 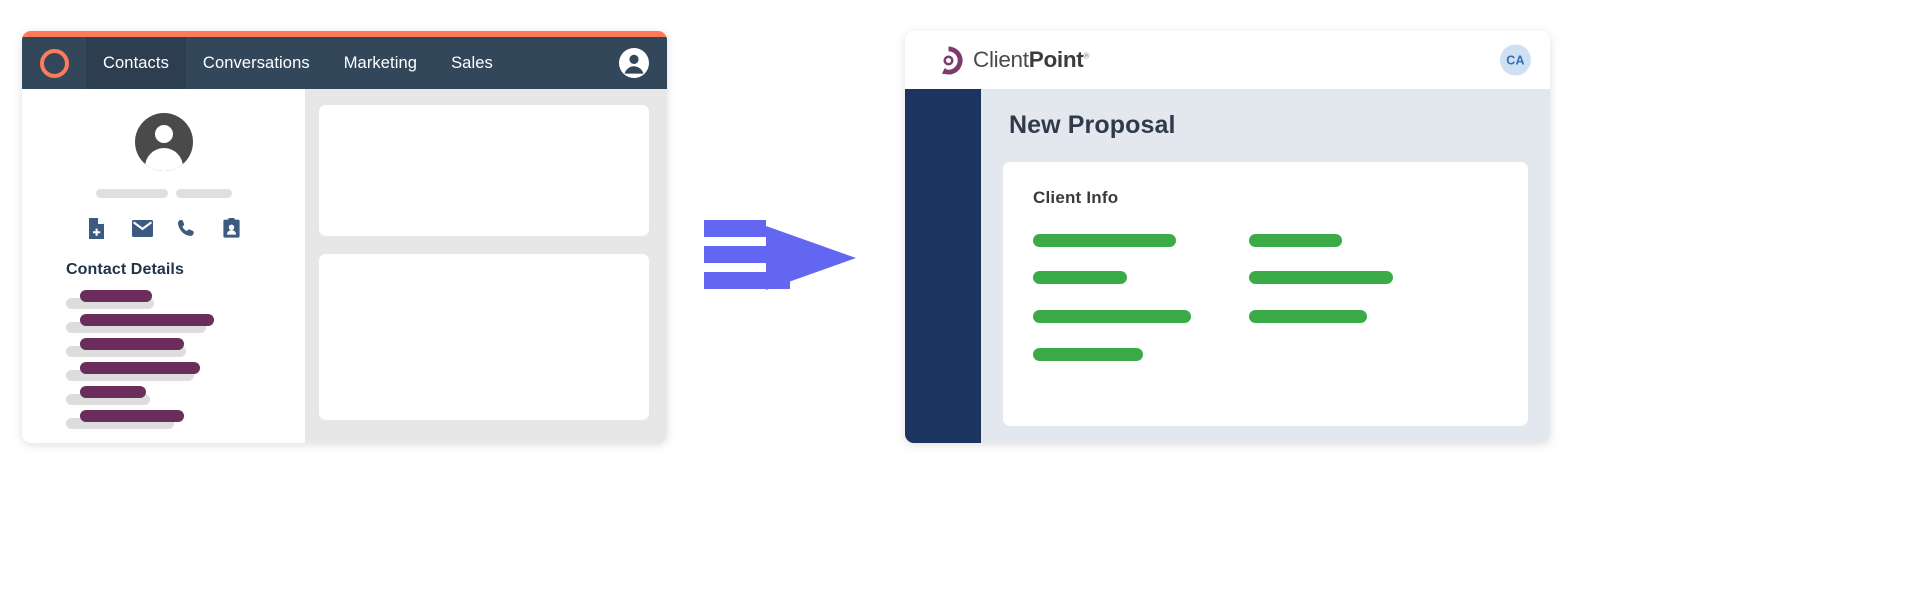 I want to click on transfer-arrow-icon, so click(x=780, y=258).